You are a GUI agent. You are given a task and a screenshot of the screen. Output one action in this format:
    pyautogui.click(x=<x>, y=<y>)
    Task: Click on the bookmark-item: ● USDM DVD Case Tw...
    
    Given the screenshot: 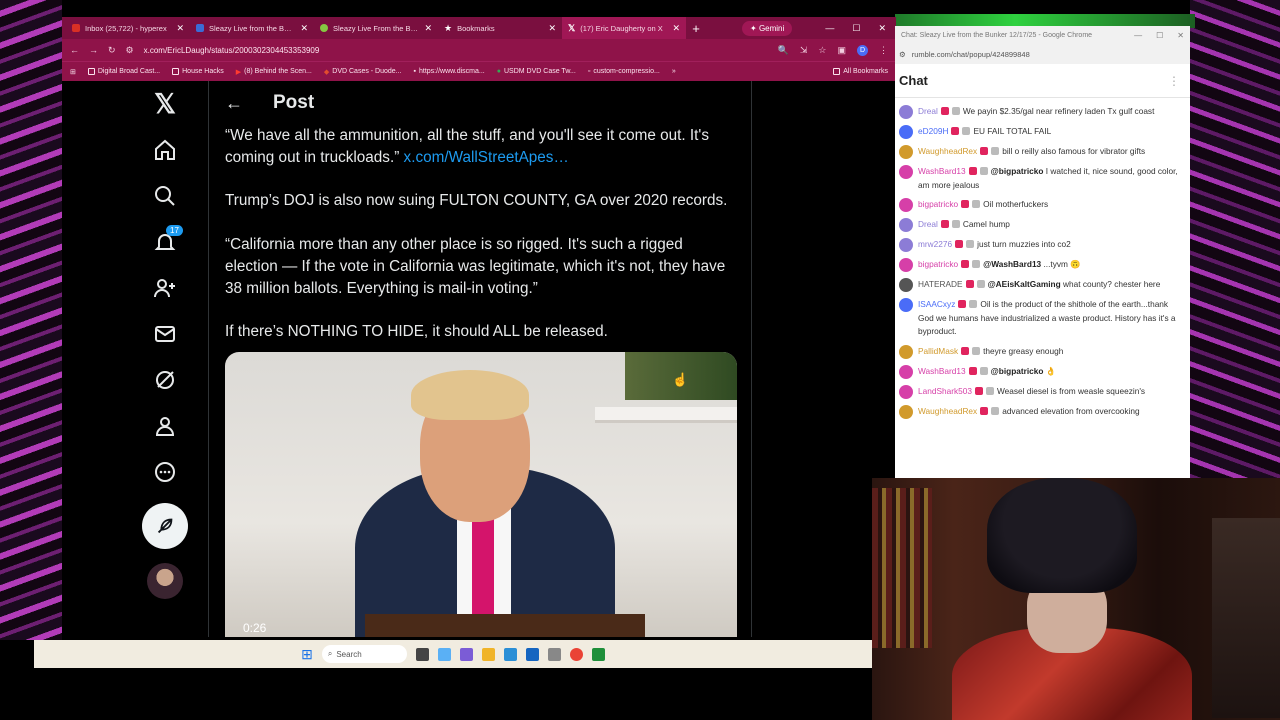 What is the action you would take?
    pyautogui.click(x=536, y=71)
    